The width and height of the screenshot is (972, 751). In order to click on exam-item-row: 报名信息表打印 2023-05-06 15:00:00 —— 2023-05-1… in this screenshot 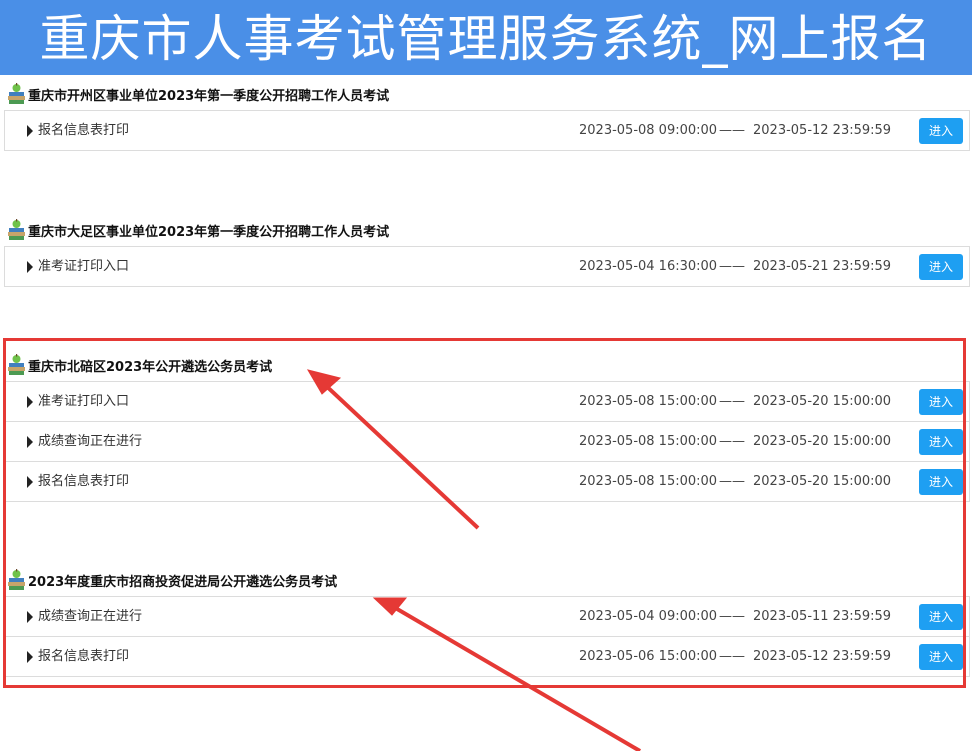, I will do `click(487, 657)`.